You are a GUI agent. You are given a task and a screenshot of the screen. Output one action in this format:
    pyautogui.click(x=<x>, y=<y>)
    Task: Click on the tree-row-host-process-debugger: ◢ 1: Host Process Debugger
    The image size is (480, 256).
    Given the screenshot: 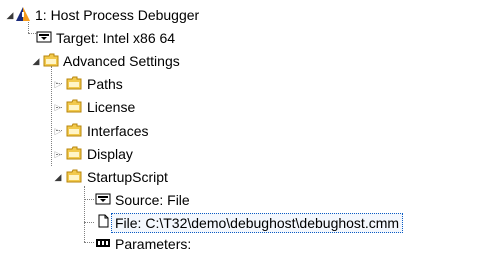 What is the action you would take?
    pyautogui.click(x=150, y=15)
    